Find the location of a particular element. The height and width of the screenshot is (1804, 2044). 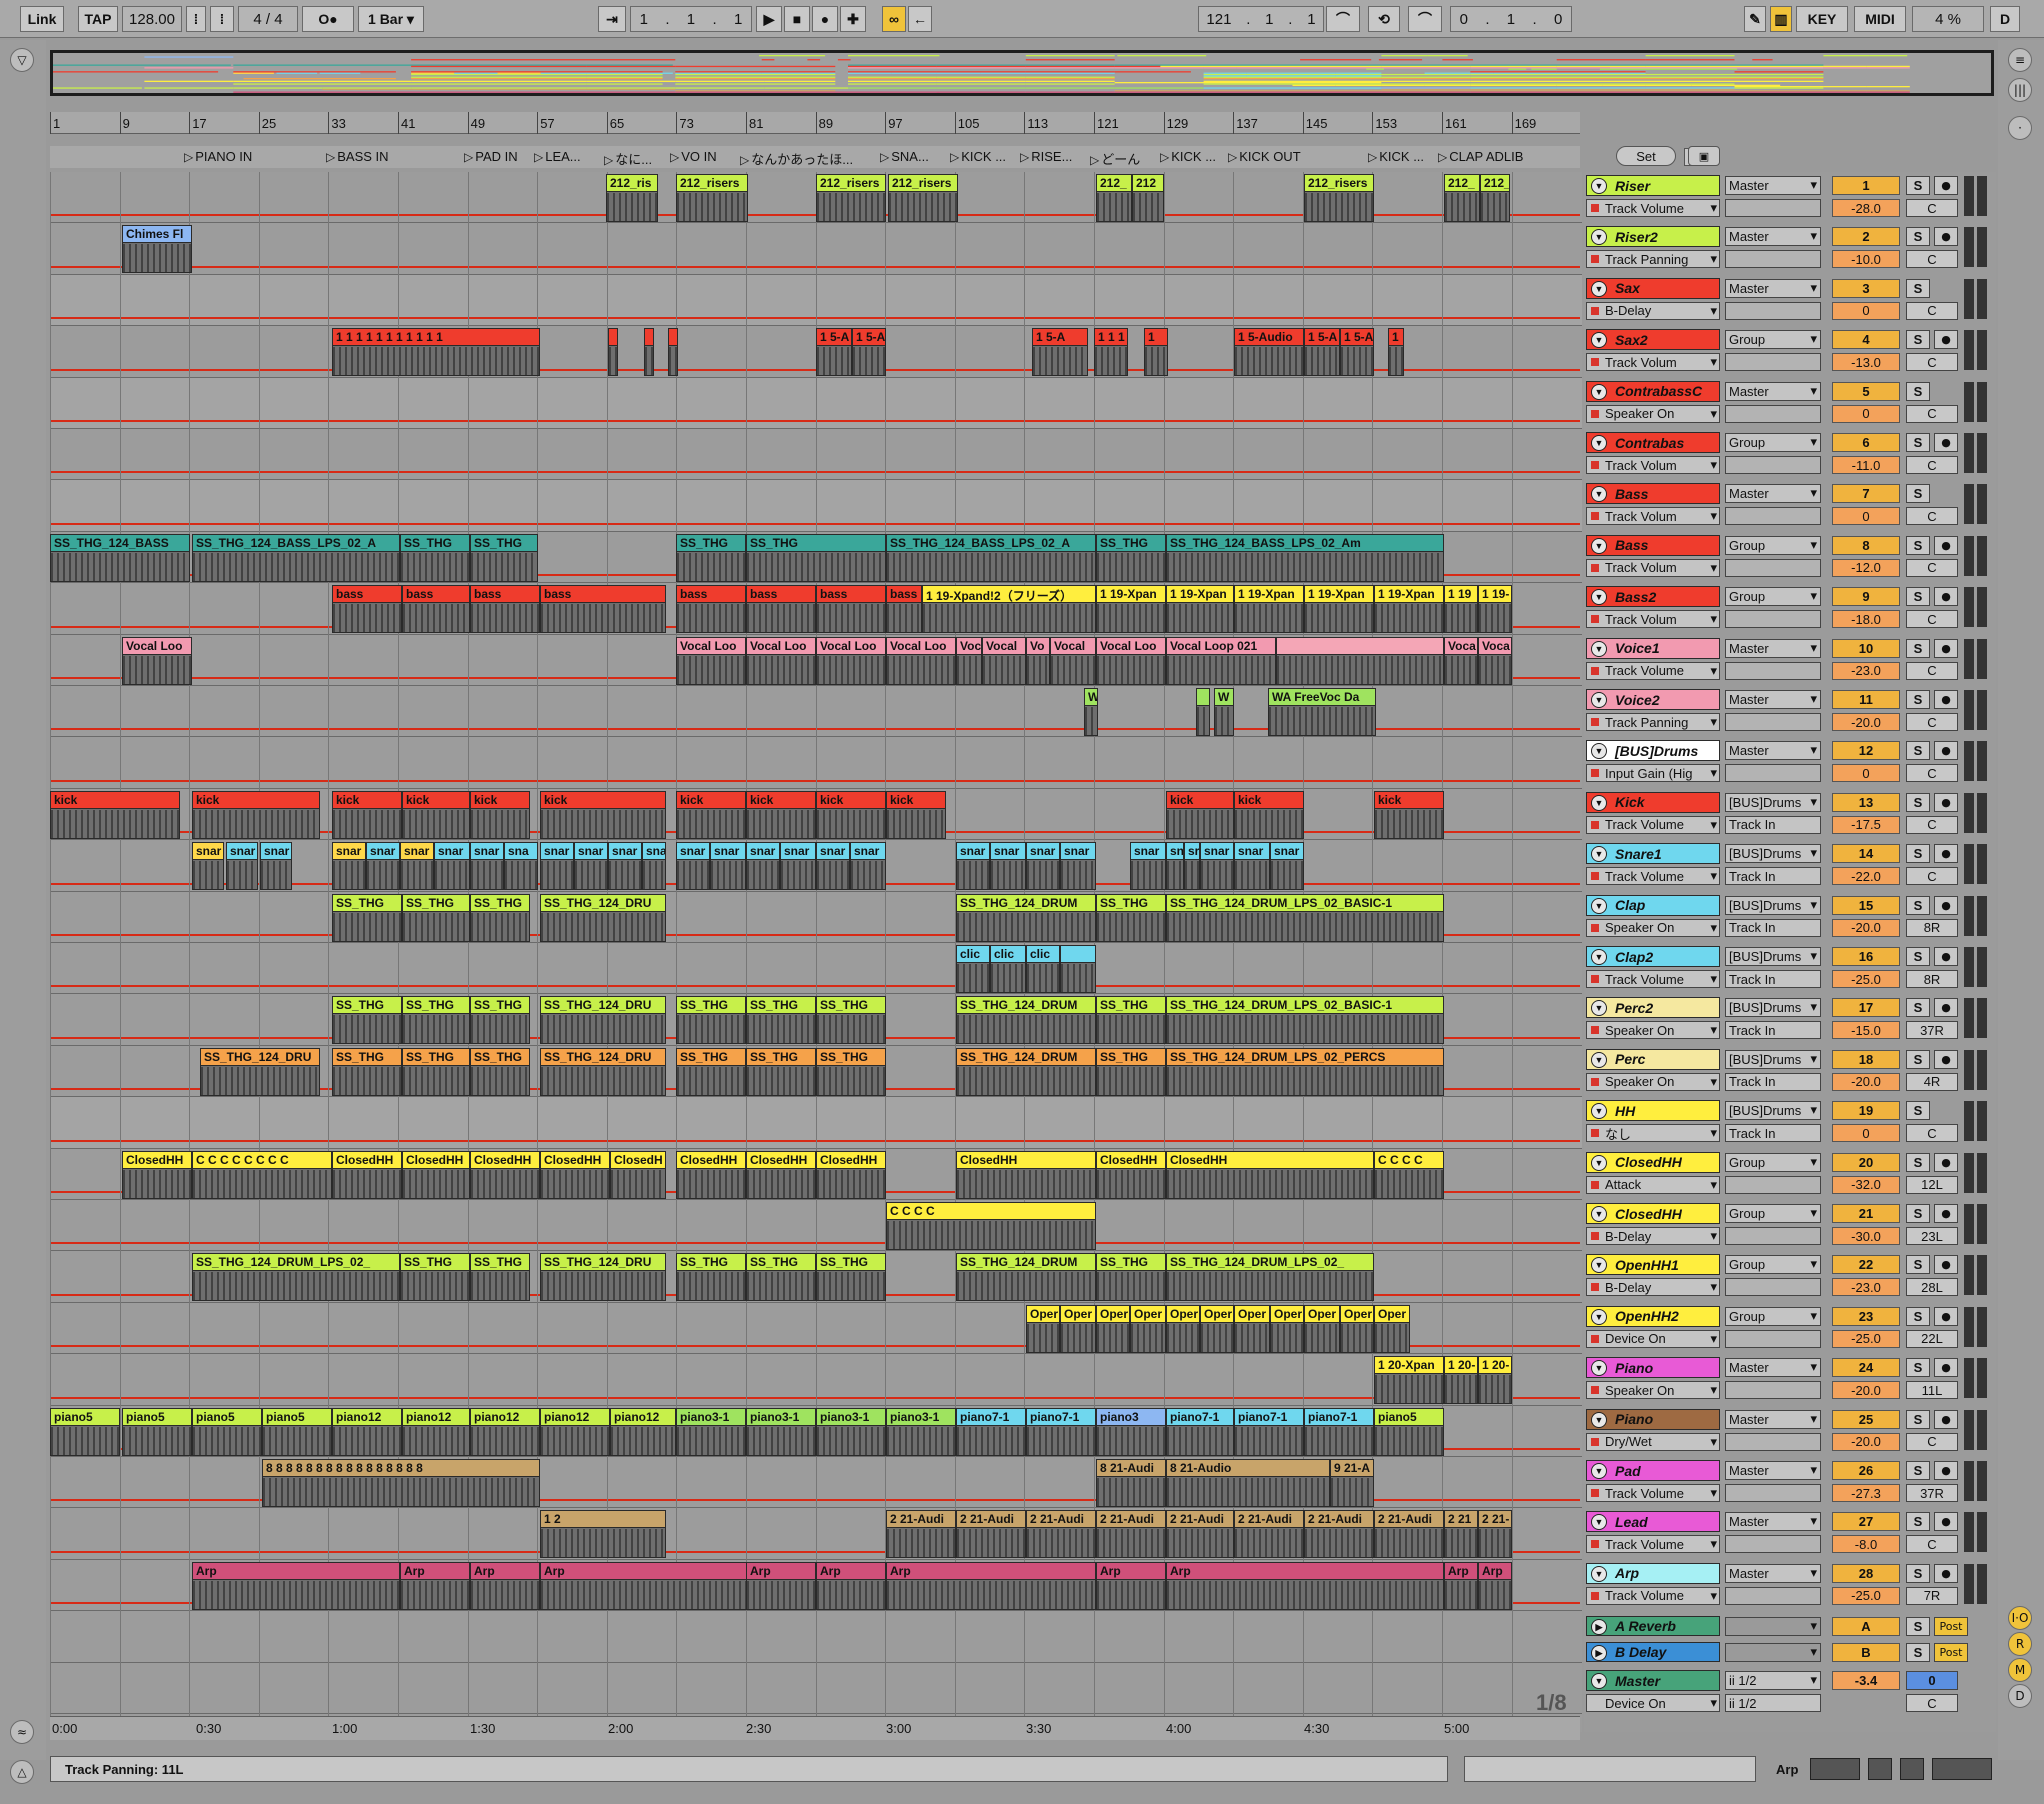

draw-mode-icon: ✎ is located at coordinates (1755, 19).